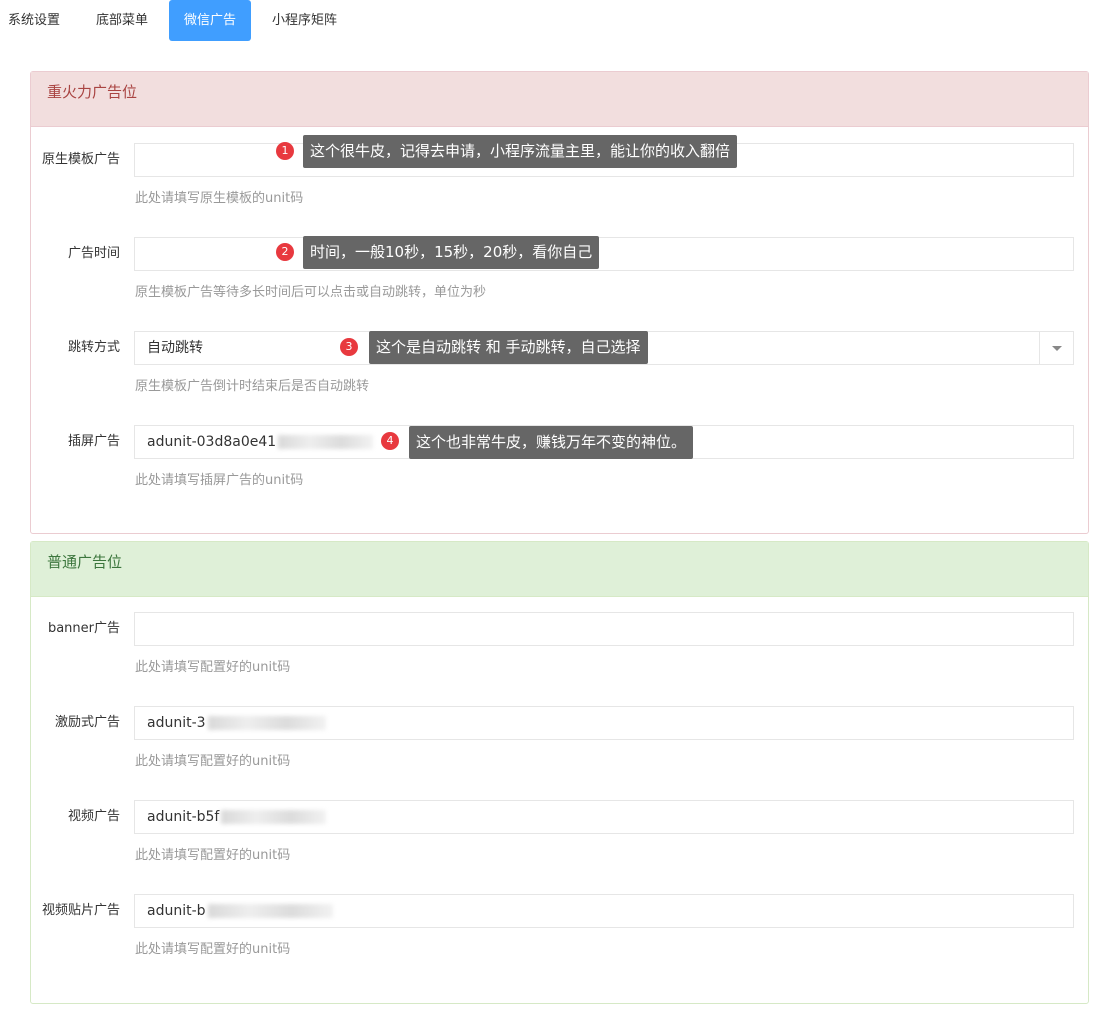 The height and width of the screenshot is (1019, 1110). I want to click on tab-miniprogram-matrix: 小程序矩阵, so click(304, 20).